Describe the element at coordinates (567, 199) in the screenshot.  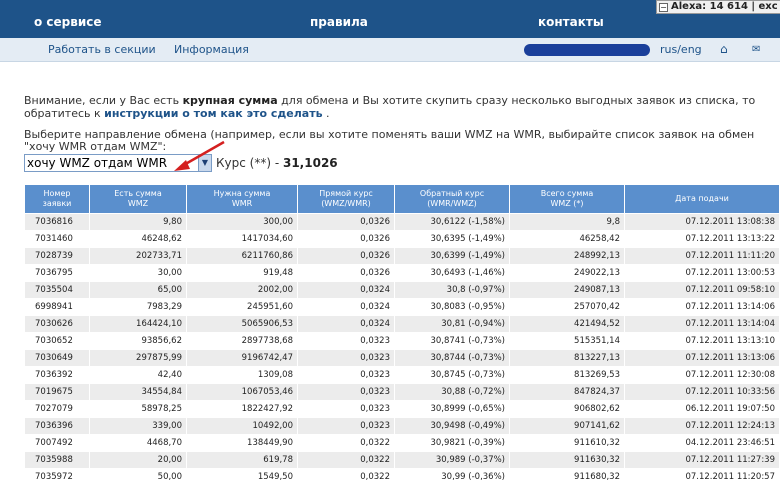
I see `column-header: Всего сумма WMZ (*)` at that location.